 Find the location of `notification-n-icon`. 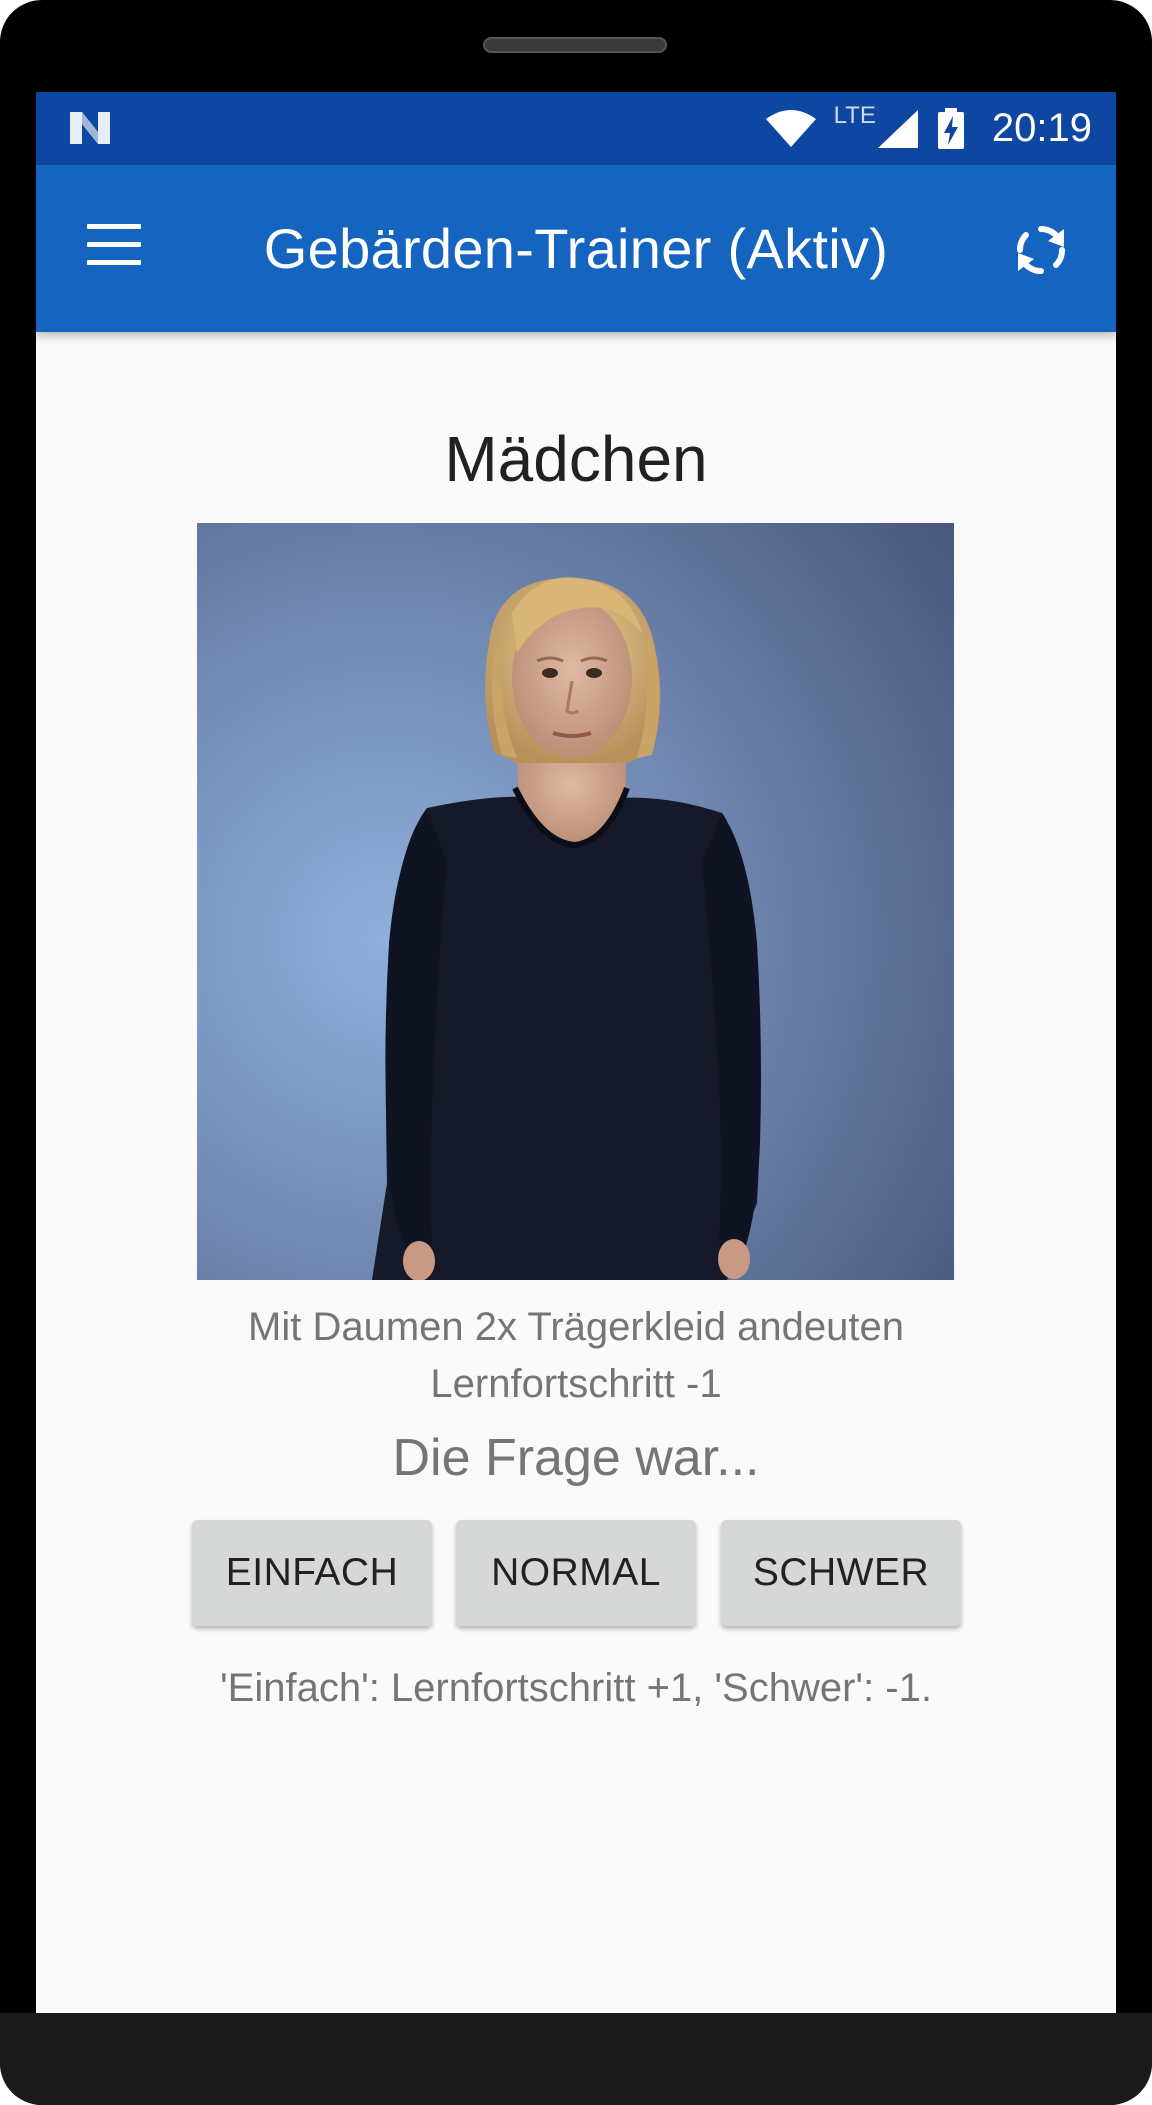

notification-n-icon is located at coordinates (90, 128).